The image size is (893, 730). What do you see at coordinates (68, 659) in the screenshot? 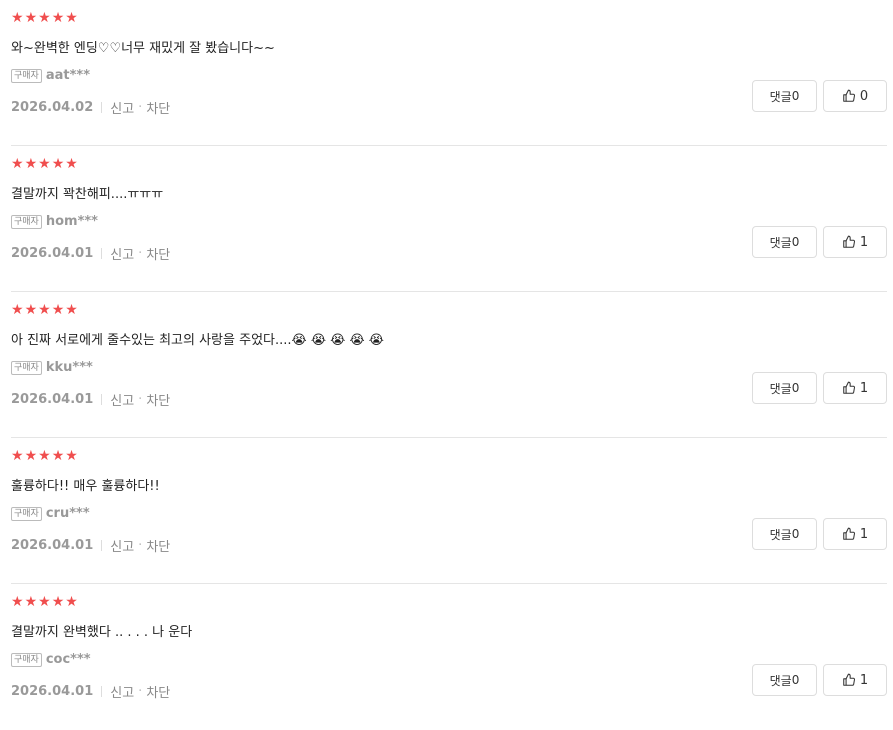
I see `reviewer-username: coc***` at bounding box center [68, 659].